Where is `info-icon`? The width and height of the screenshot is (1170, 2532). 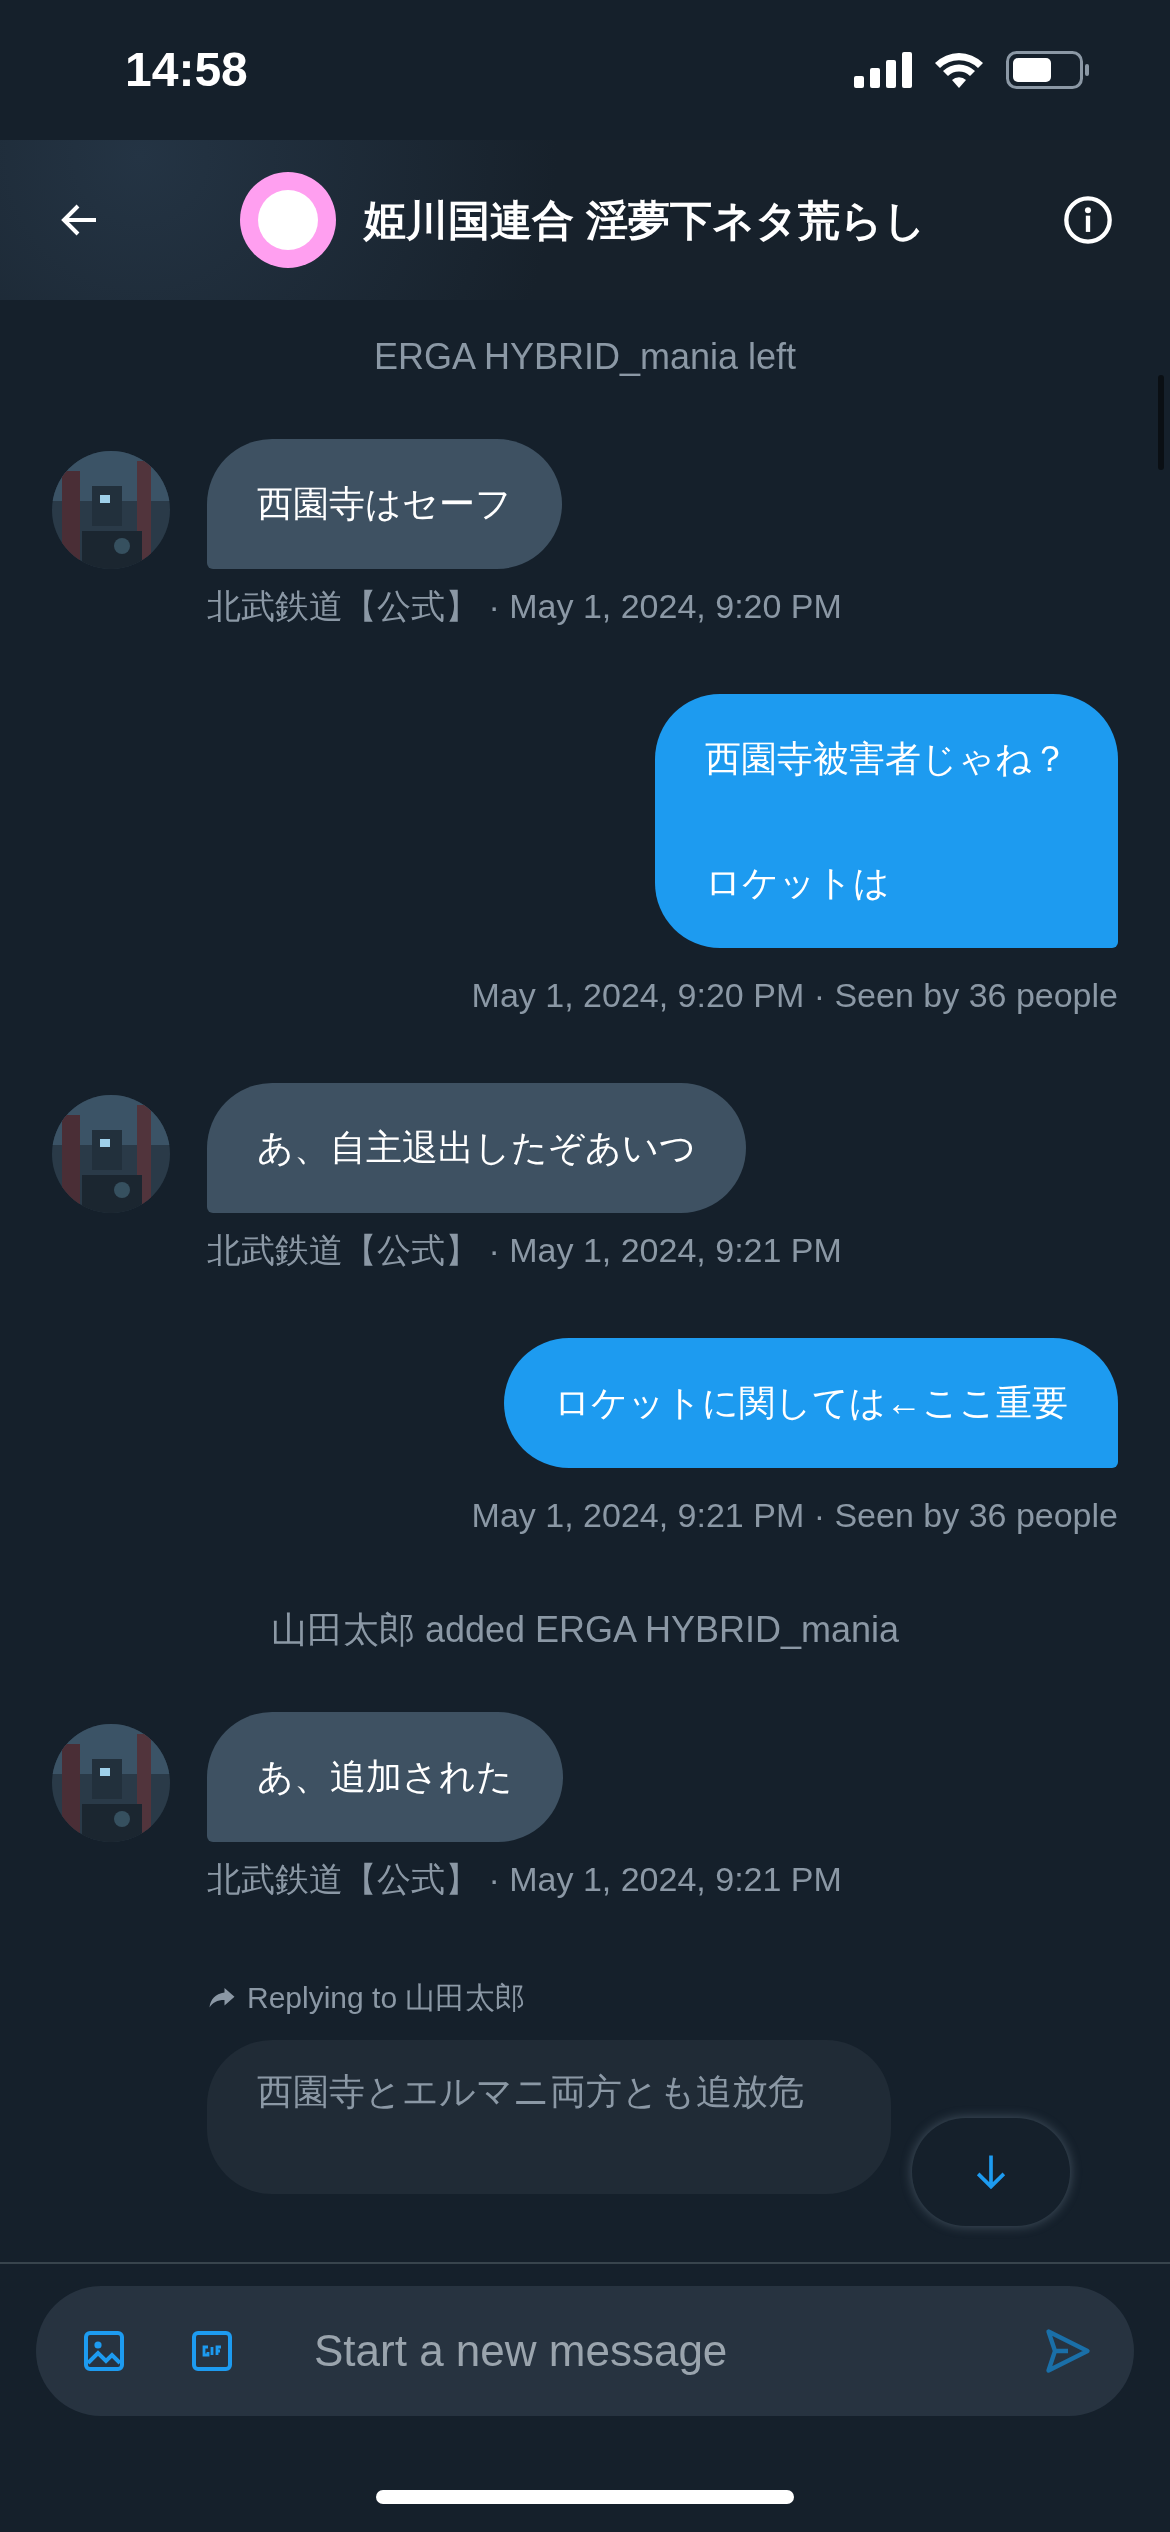 info-icon is located at coordinates (1088, 220).